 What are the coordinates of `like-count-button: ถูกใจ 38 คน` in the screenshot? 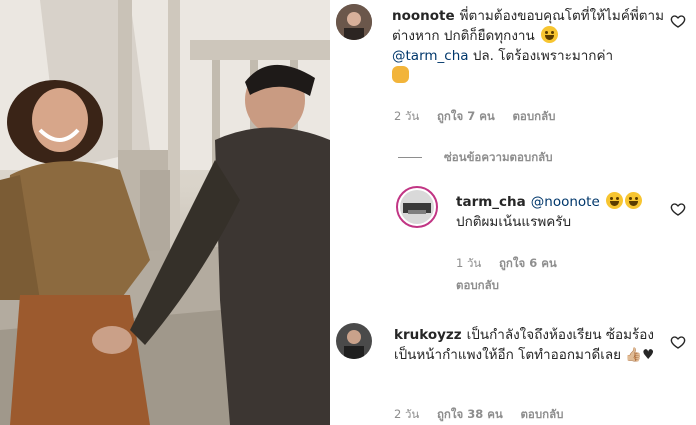 It's located at (470, 414).